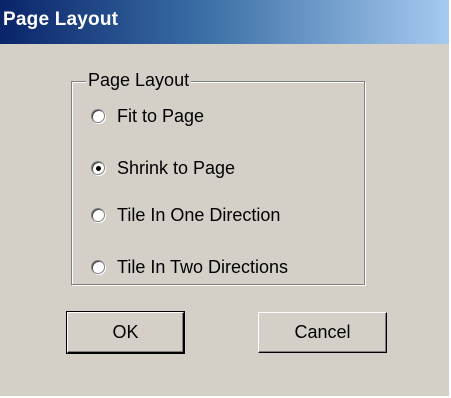  I want to click on title-bar: Page Layout, so click(224, 22).